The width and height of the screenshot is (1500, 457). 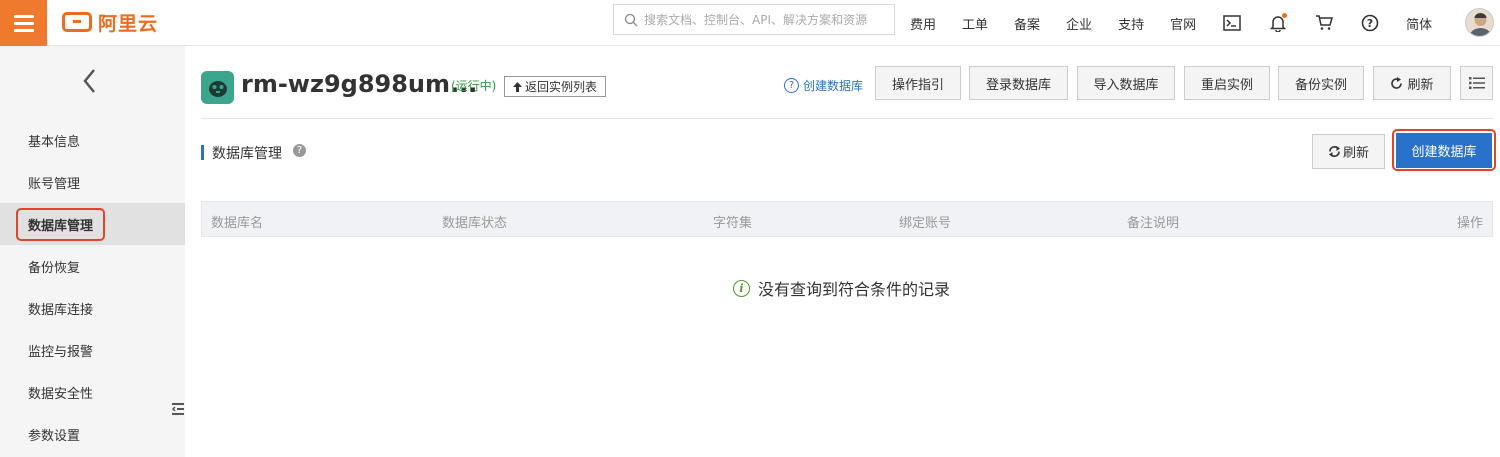 I want to click on search-box, so click(x=754, y=19).